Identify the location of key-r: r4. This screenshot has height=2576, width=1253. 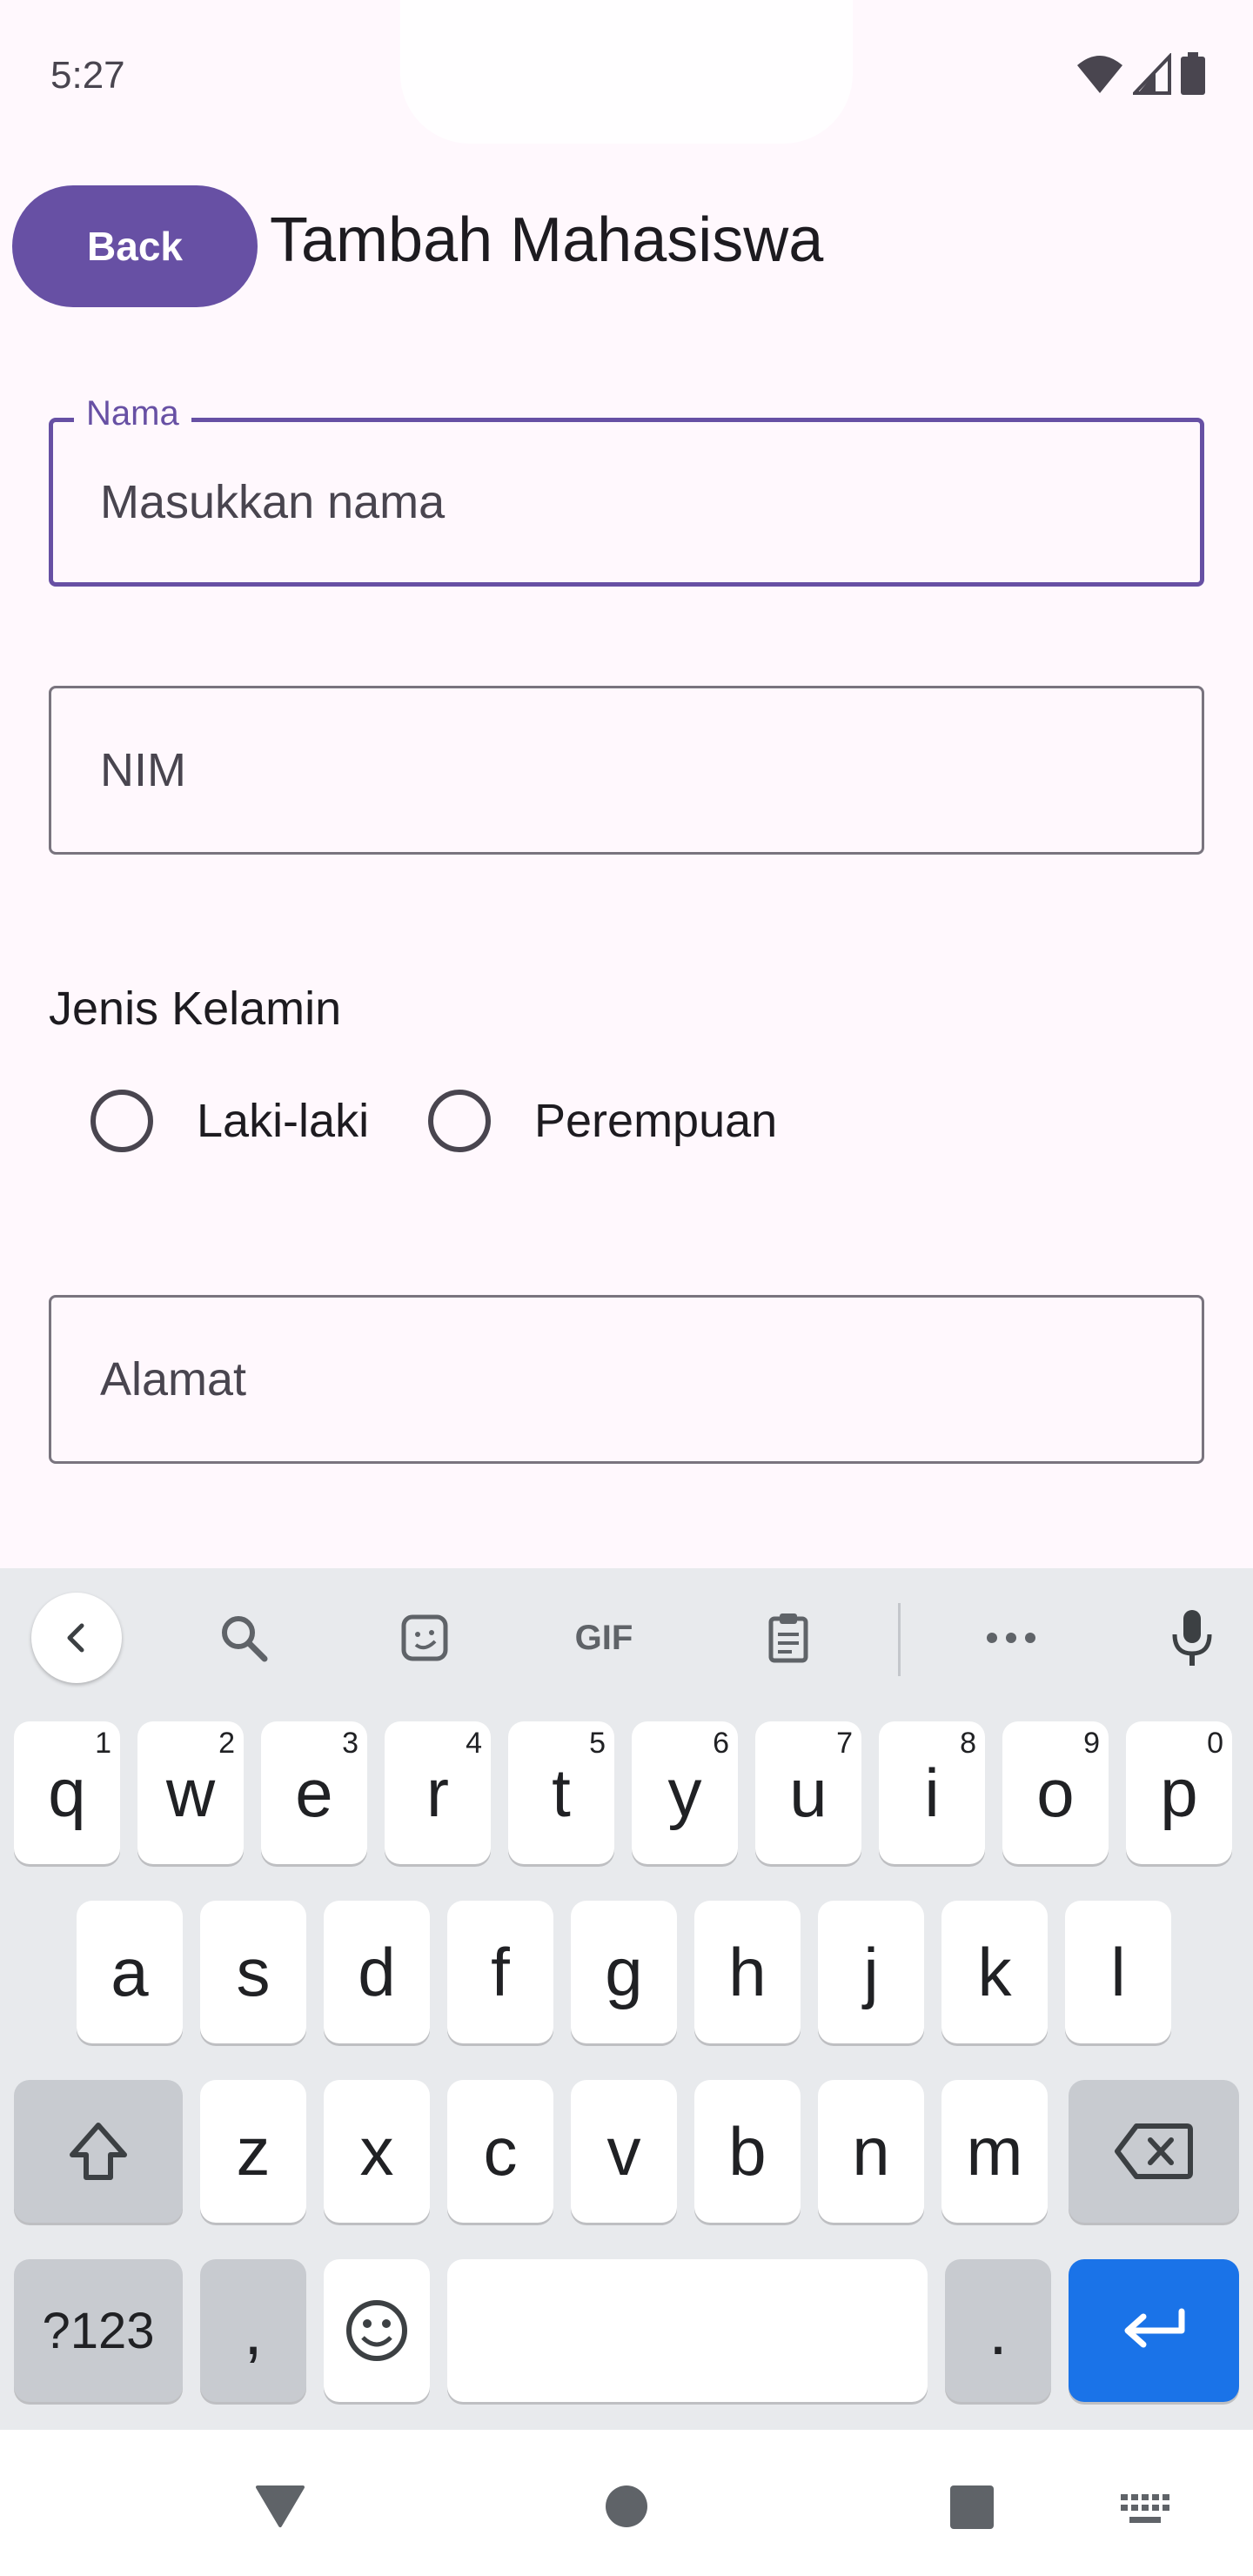
(438, 1793).